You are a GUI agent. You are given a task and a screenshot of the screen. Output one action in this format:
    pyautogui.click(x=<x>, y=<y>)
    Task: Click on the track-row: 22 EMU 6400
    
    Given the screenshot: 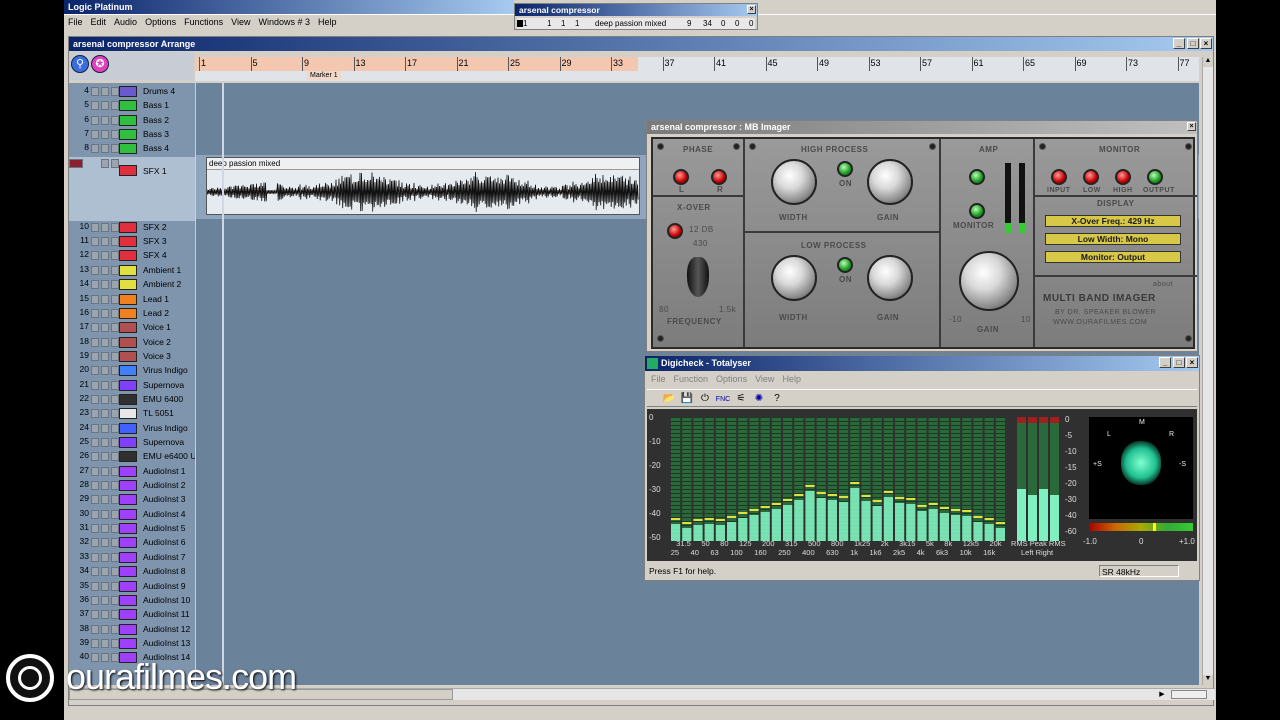 What is the action you would take?
    pyautogui.click(x=135, y=400)
    